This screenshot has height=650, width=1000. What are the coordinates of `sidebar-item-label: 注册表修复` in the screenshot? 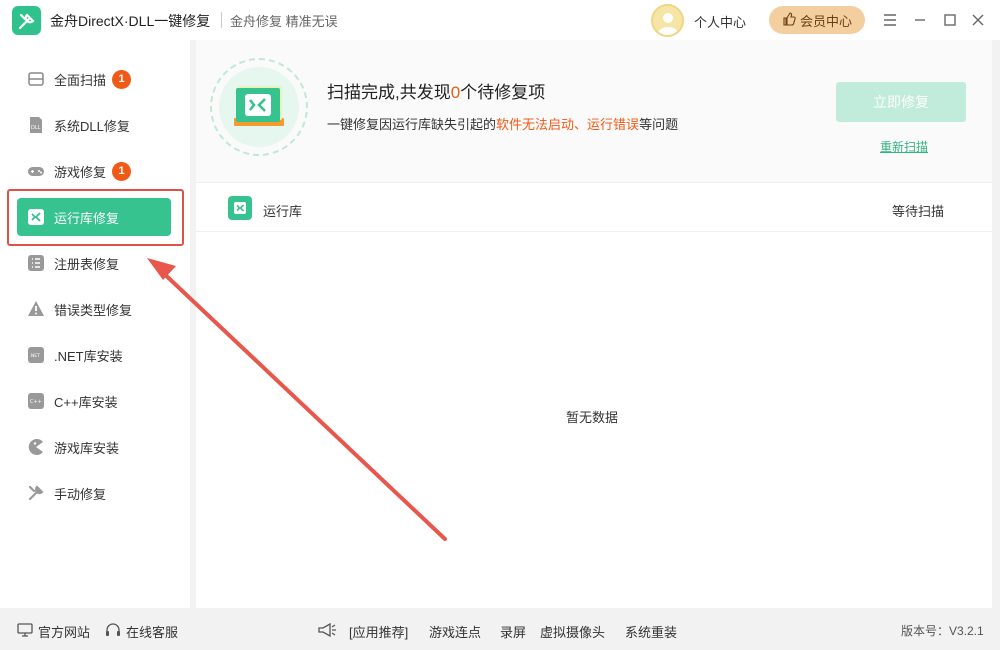 It's located at (87, 264).